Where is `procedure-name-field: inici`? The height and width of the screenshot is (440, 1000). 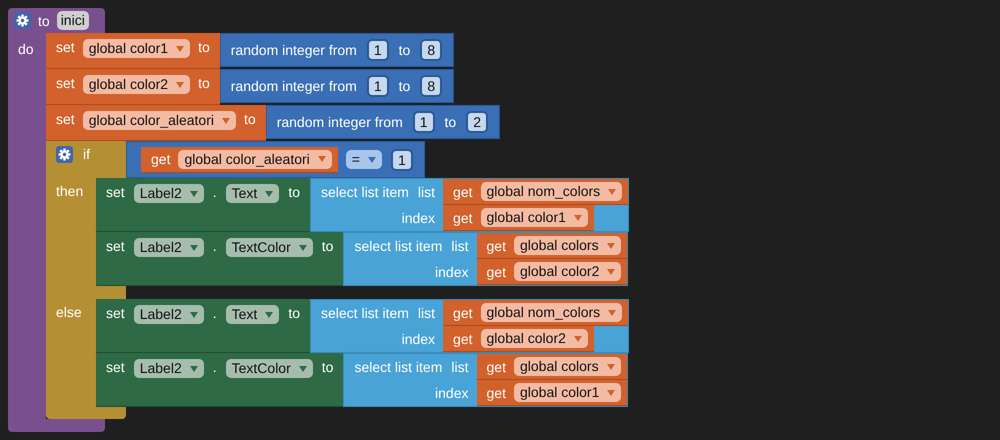 procedure-name-field: inici is located at coordinates (72, 20).